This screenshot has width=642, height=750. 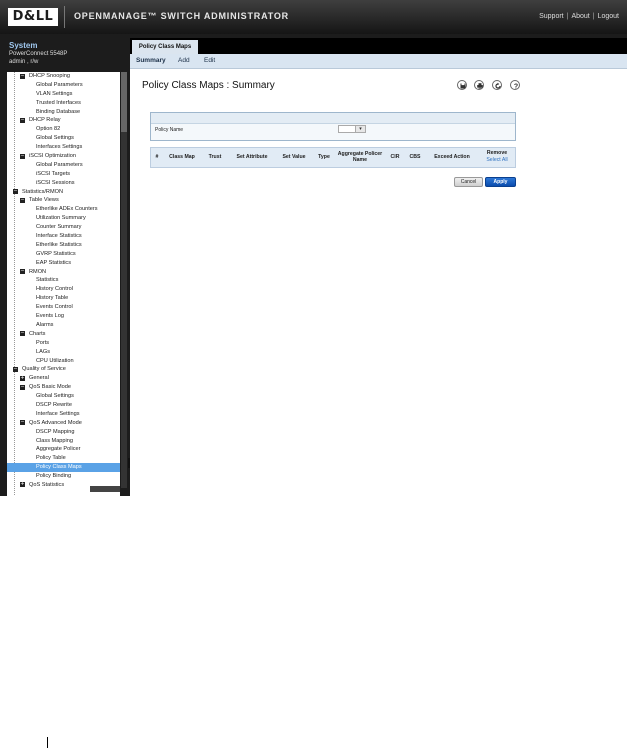 I want to click on tree-item: Events Log, so click(x=63, y=316).